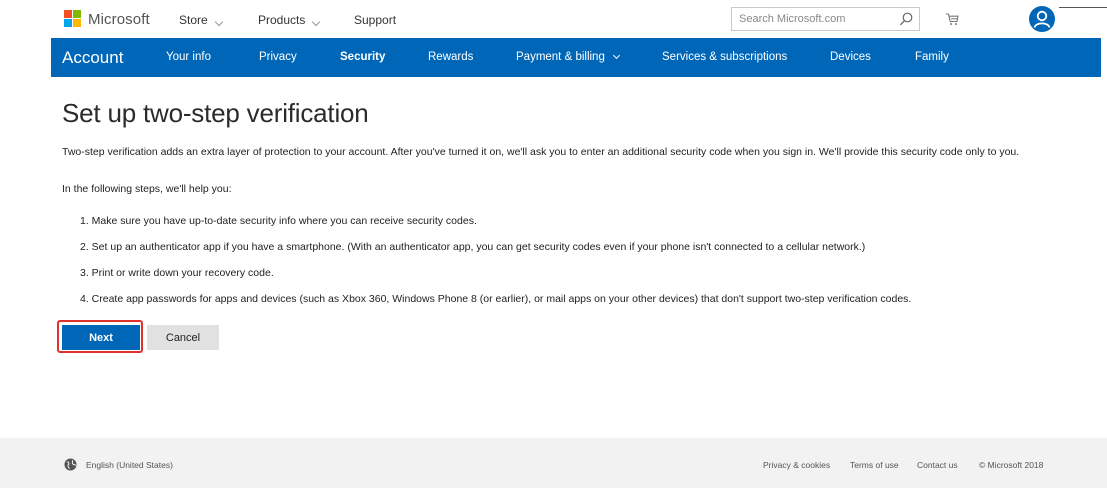 The height and width of the screenshot is (488, 1107). I want to click on page-title: Set up two-step verification, so click(215, 113).